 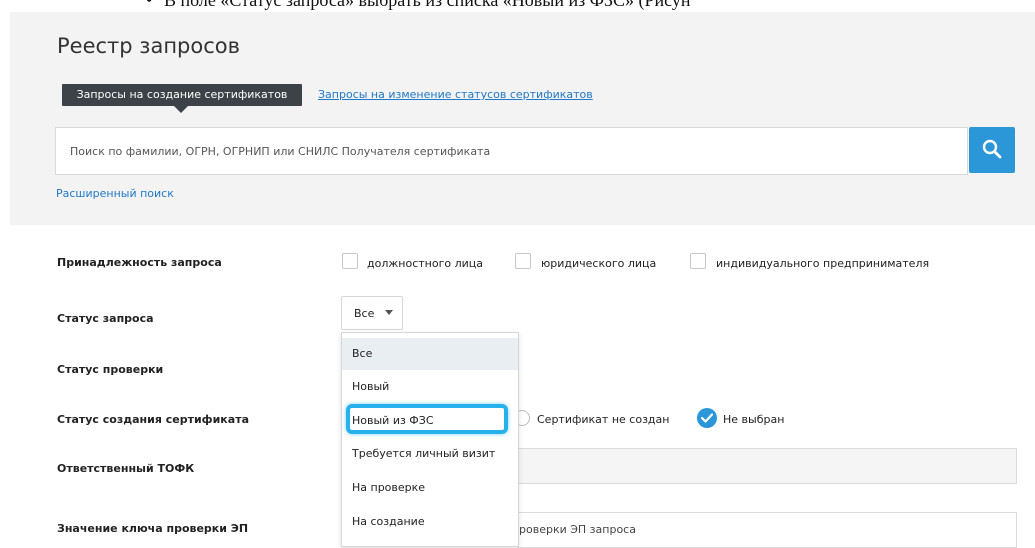 What do you see at coordinates (430, 454) in the screenshot?
I see `dropdown-option-personal-visit: Требуется личный визит` at bounding box center [430, 454].